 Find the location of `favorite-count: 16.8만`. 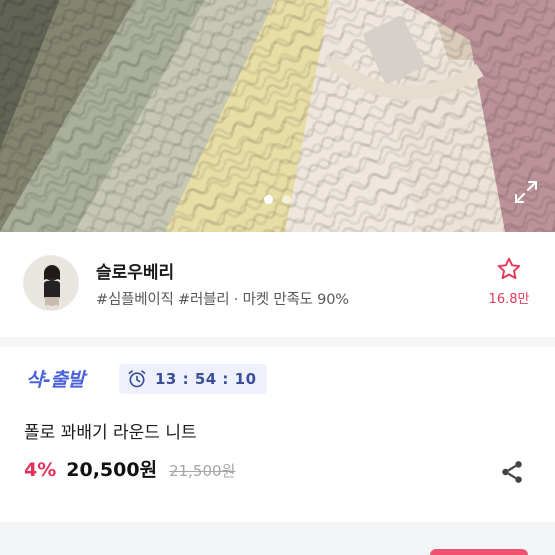

favorite-count: 16.8만 is located at coordinates (509, 299).